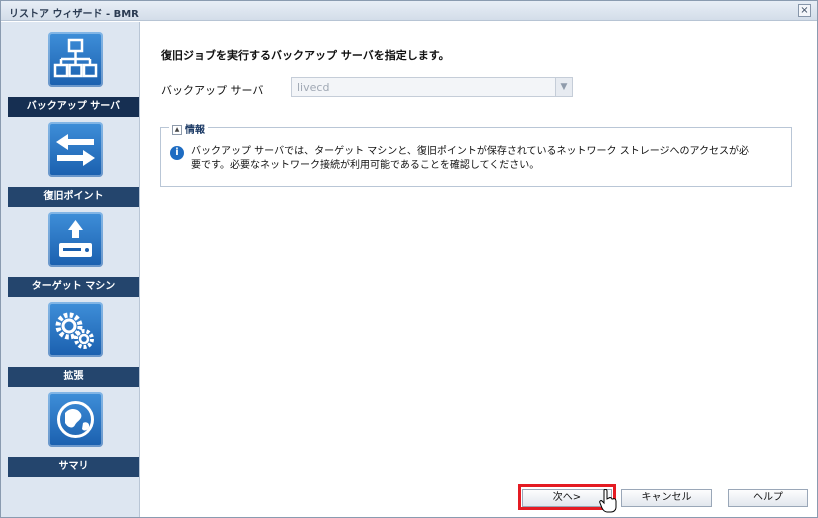  What do you see at coordinates (313, 87) in the screenshot?
I see `backup-server-value: livecd` at bounding box center [313, 87].